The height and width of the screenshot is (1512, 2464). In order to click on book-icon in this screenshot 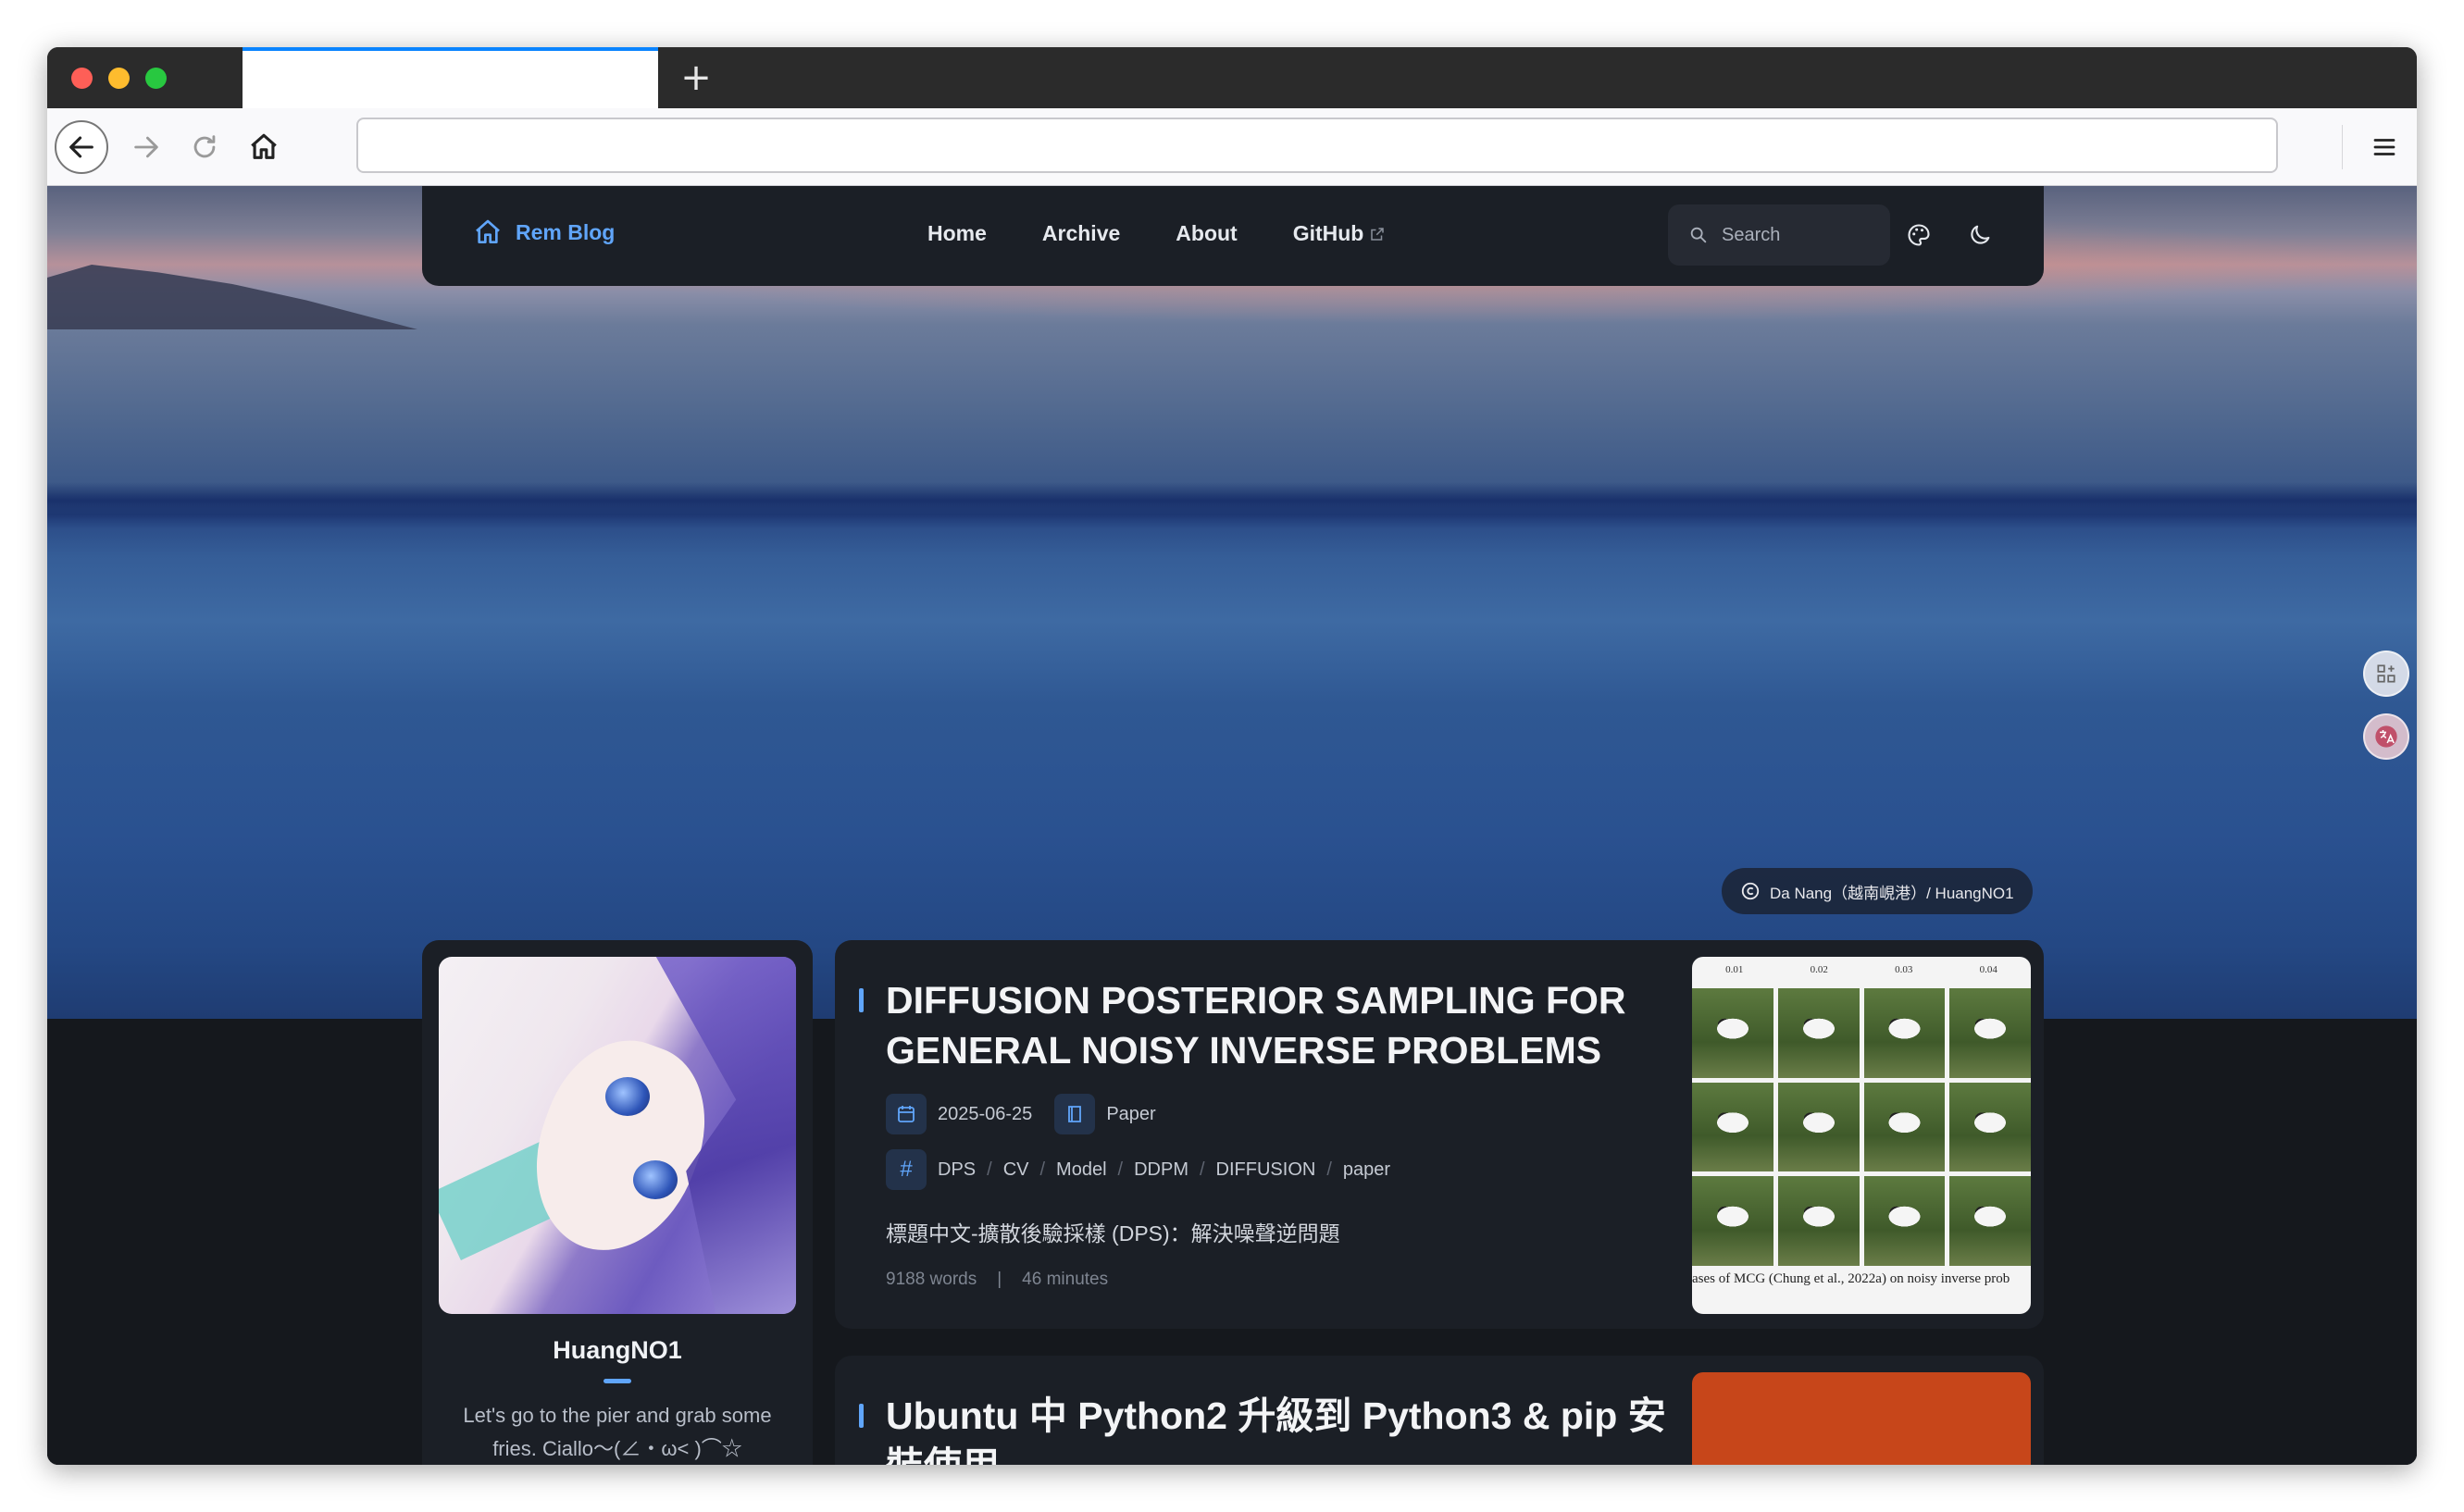, I will do `click(1075, 1114)`.